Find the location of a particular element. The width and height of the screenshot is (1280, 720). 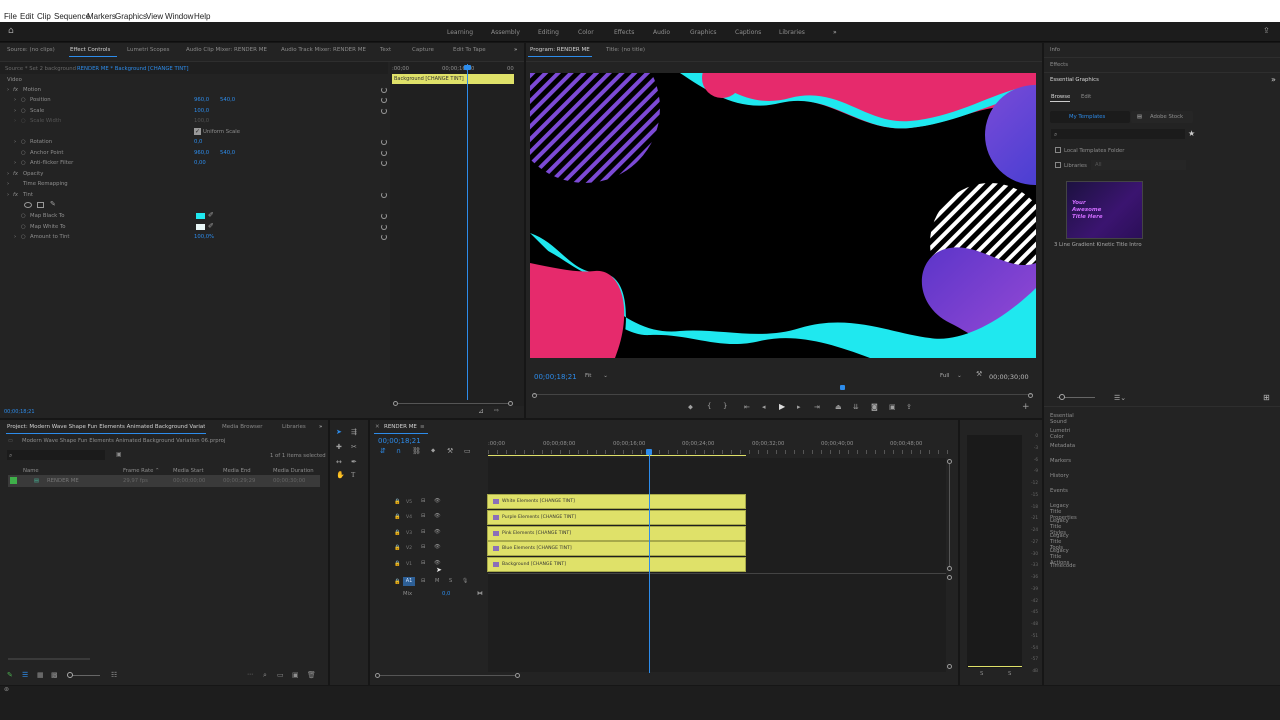

a-scroll-handle-bottom is located at coordinates (949, 666).